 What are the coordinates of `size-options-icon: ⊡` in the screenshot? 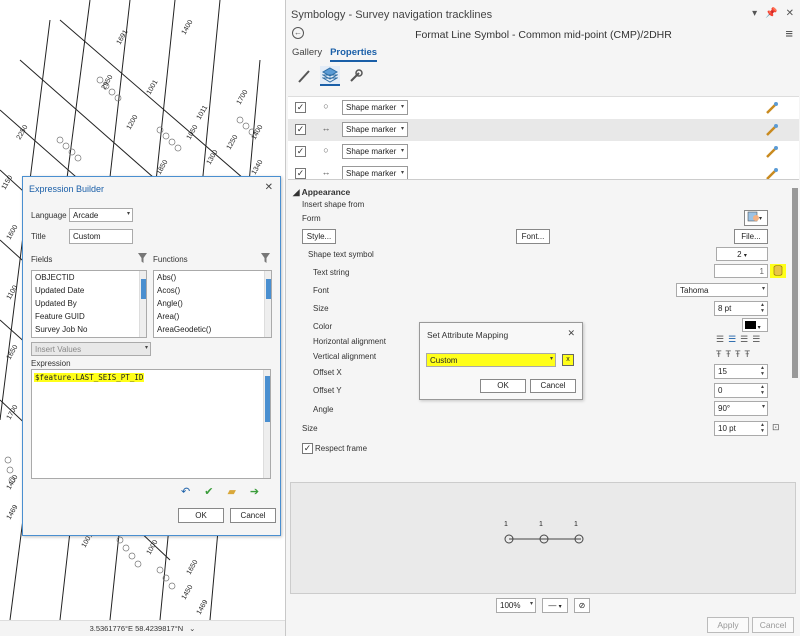 It's located at (776, 427).